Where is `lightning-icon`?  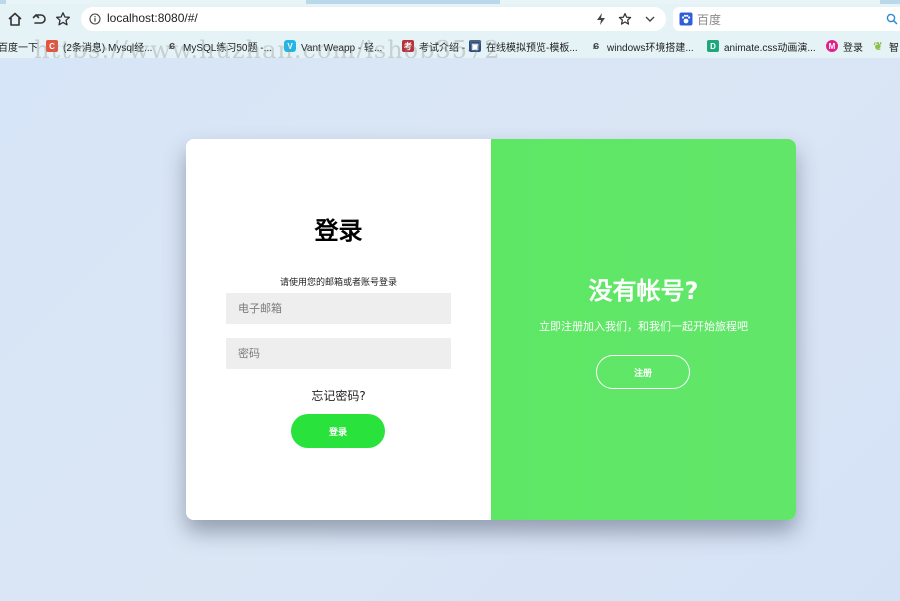
lightning-icon is located at coordinates (601, 19).